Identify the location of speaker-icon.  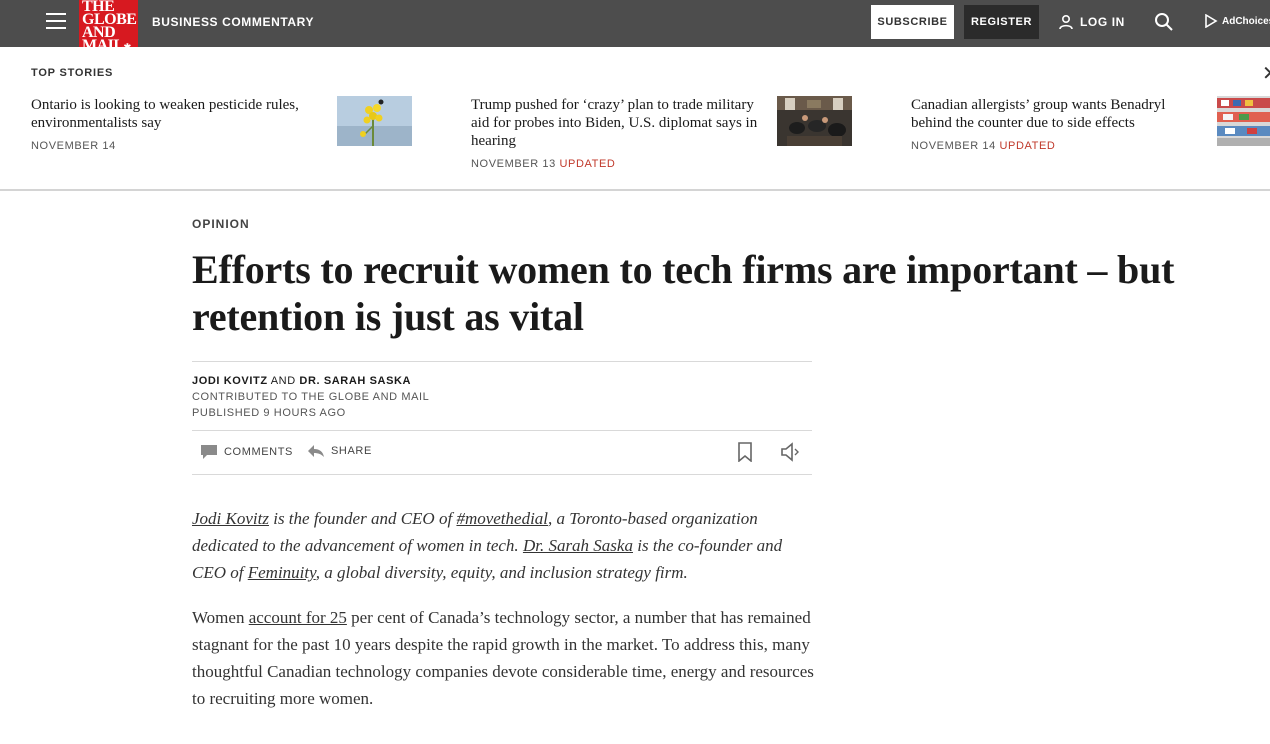
(790, 452).